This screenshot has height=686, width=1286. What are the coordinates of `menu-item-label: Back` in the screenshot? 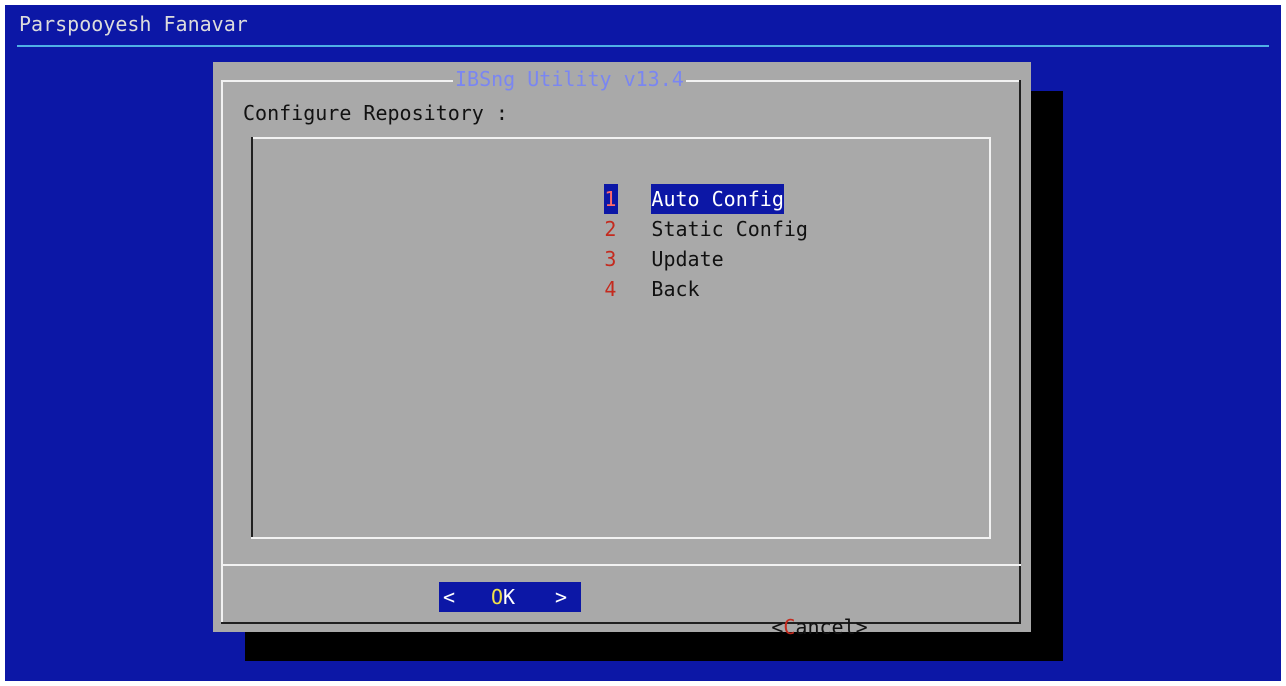 It's located at (675, 289).